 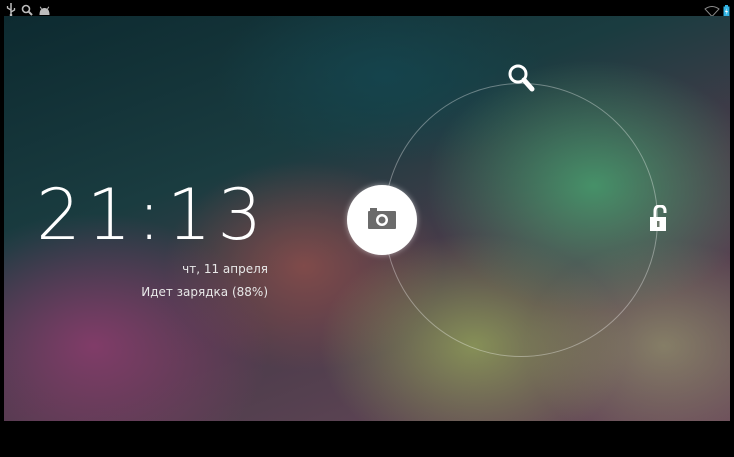 What do you see at coordinates (152, 215) in the screenshot?
I see `lockscreen-clock: 21:13` at bounding box center [152, 215].